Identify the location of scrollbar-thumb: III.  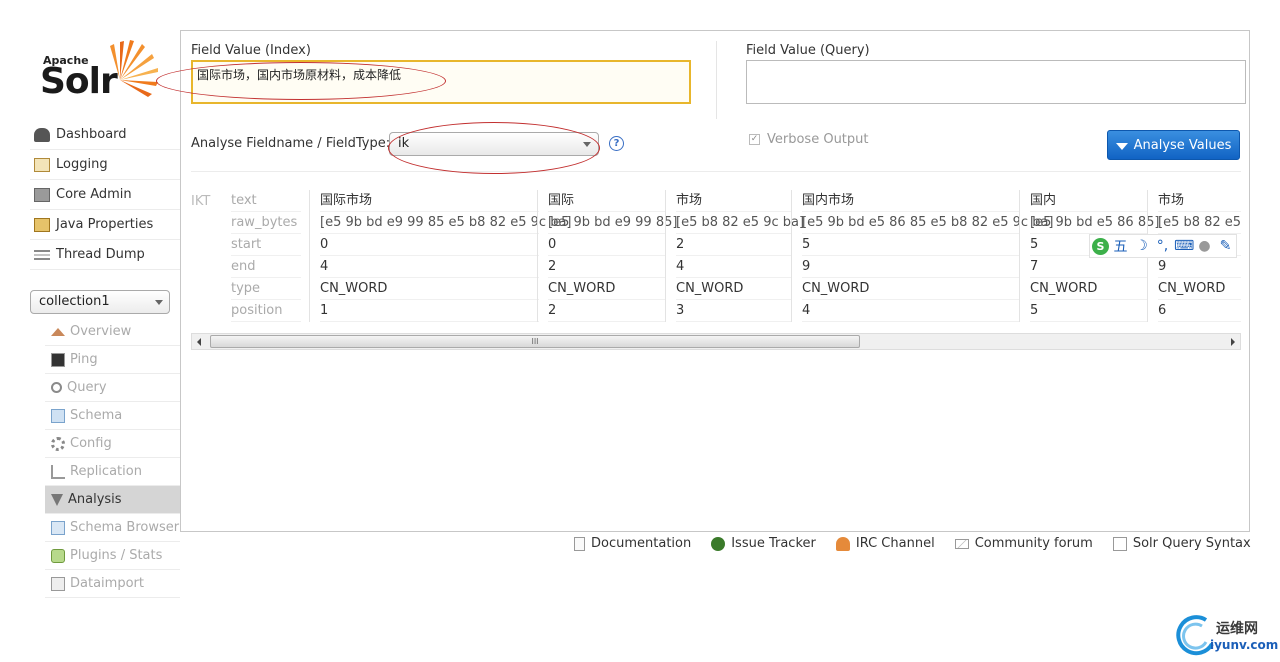
(535, 341).